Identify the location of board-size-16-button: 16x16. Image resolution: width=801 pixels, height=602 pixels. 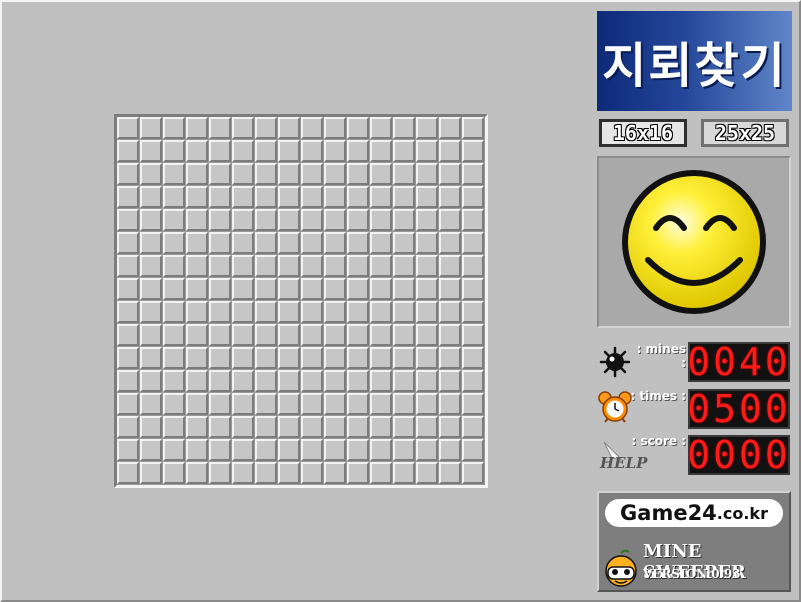
(643, 133).